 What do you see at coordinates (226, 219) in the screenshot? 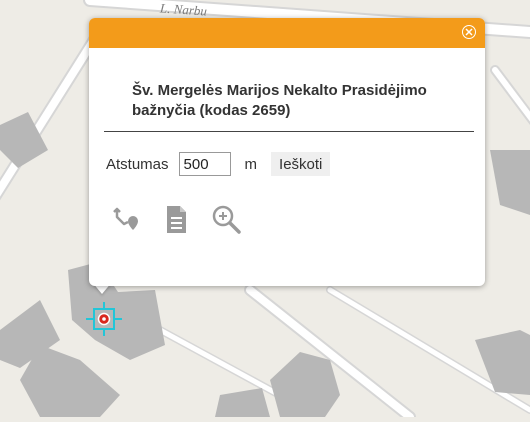
I see `zoom-in-icon` at bounding box center [226, 219].